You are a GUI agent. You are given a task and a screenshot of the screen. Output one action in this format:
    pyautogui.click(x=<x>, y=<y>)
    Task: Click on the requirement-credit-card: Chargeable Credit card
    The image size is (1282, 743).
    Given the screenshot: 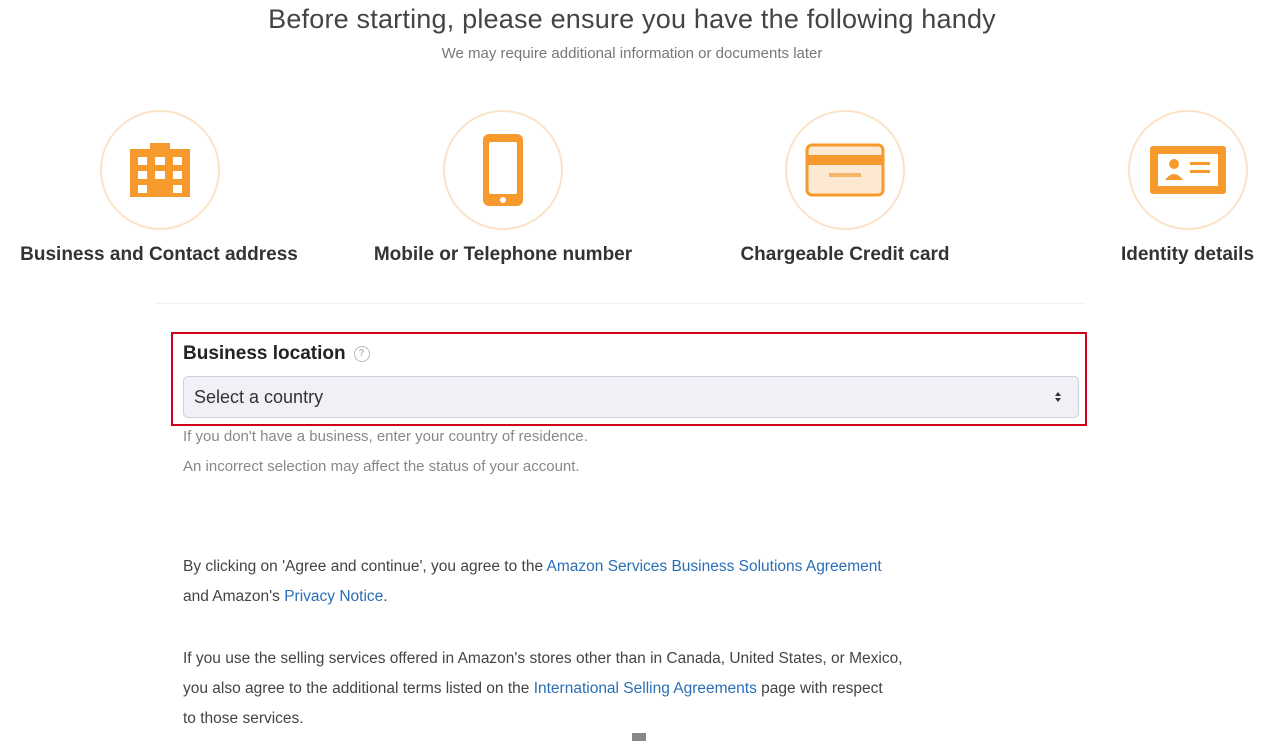 What is the action you would take?
    pyautogui.click(x=845, y=188)
    